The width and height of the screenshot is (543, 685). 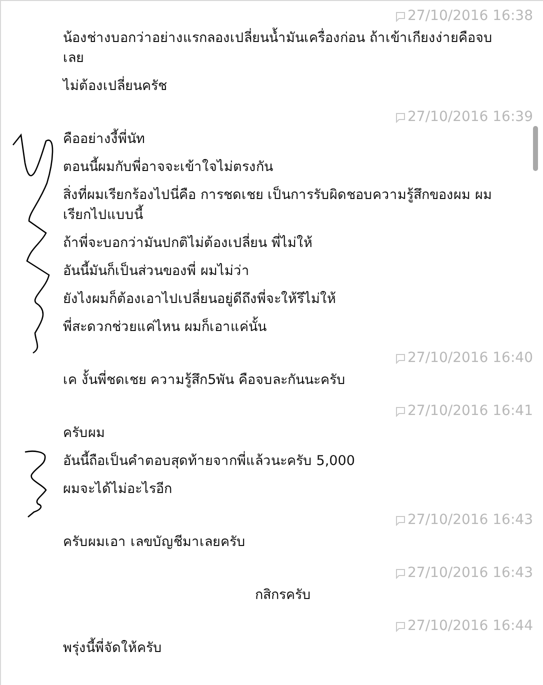 What do you see at coordinates (470, 117) in the screenshot?
I see `timestamp: 27/10/2016 16:39` at bounding box center [470, 117].